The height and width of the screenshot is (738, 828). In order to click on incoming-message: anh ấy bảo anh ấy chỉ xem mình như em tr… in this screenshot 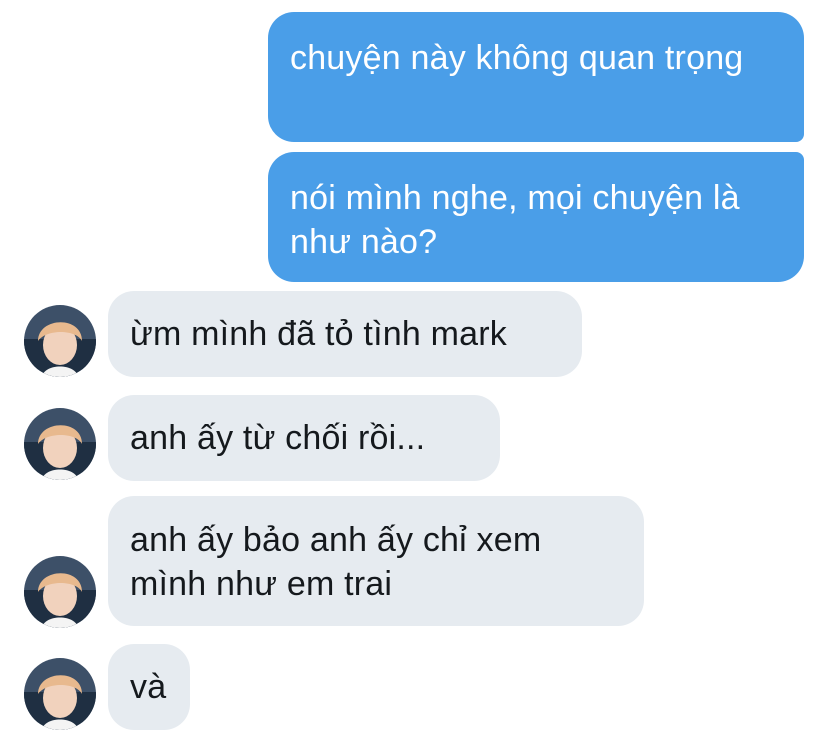, I will do `click(376, 561)`.